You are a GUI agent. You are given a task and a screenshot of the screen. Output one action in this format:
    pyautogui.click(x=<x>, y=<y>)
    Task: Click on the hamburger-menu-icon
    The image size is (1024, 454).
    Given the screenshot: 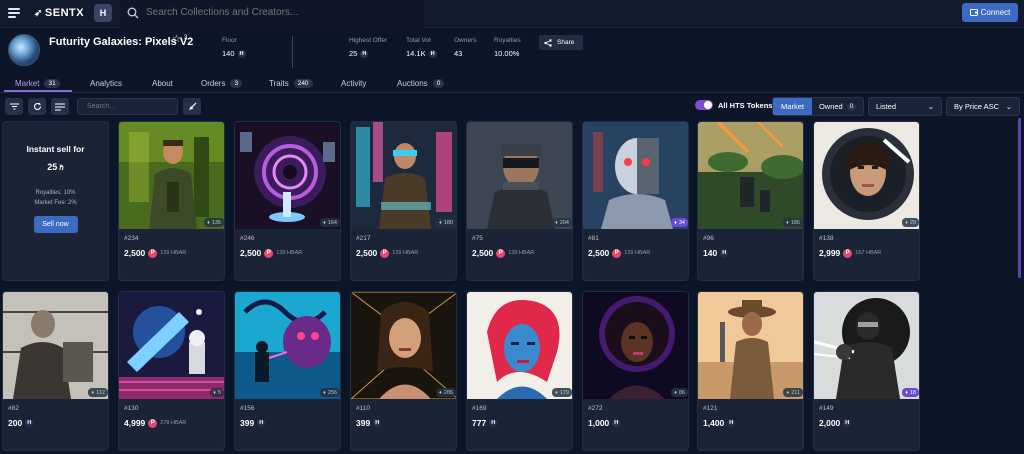 What is the action you would take?
    pyautogui.click(x=14, y=13)
    